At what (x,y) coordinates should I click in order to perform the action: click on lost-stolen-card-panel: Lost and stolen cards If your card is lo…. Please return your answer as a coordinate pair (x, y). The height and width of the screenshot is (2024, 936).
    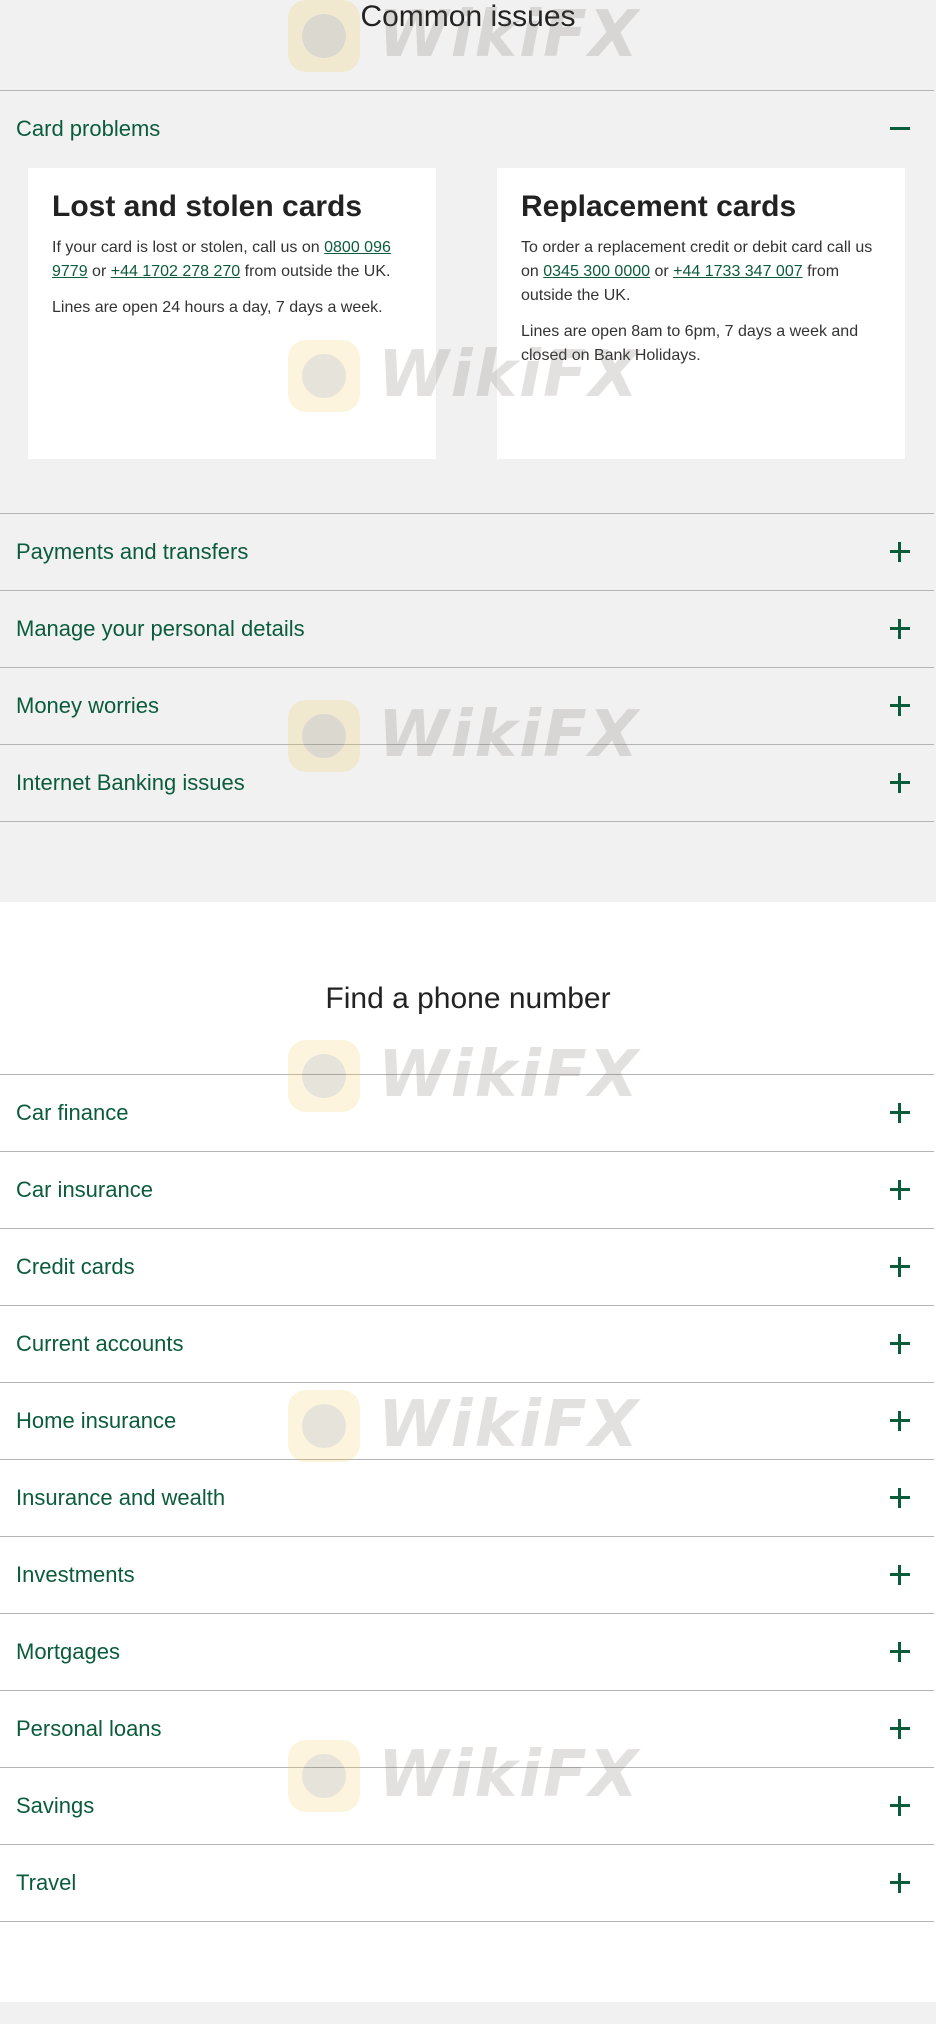
    Looking at the image, I should click on (232, 313).